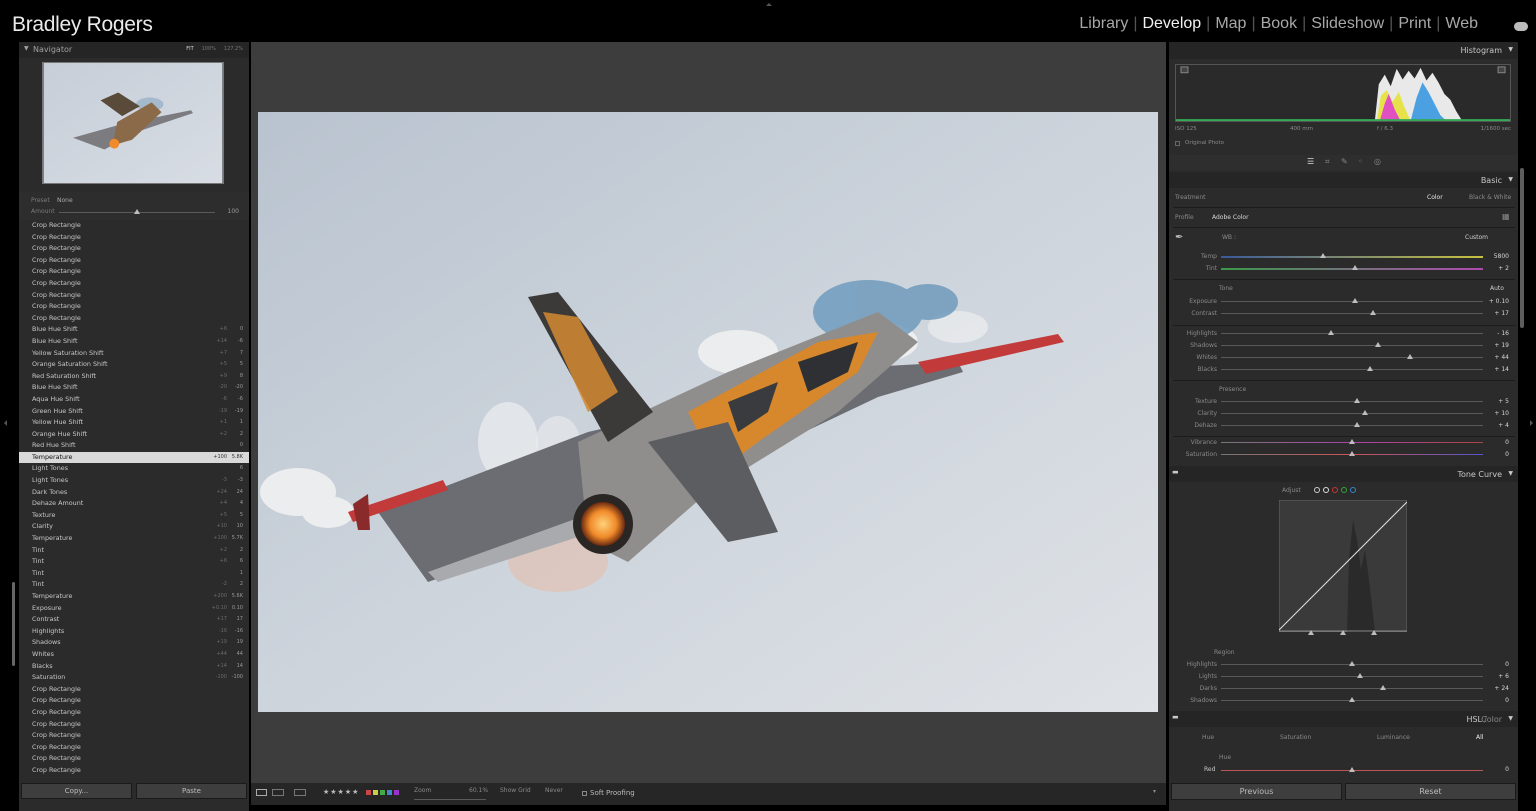 Image resolution: width=1536 pixels, height=811 pixels. I want to click on zoom-fit: FIT, so click(189, 49).